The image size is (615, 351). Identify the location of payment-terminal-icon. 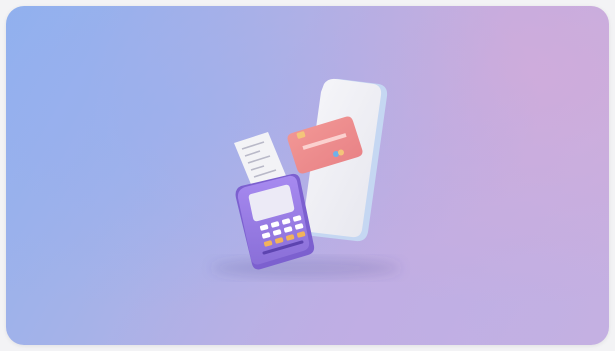
(275, 221).